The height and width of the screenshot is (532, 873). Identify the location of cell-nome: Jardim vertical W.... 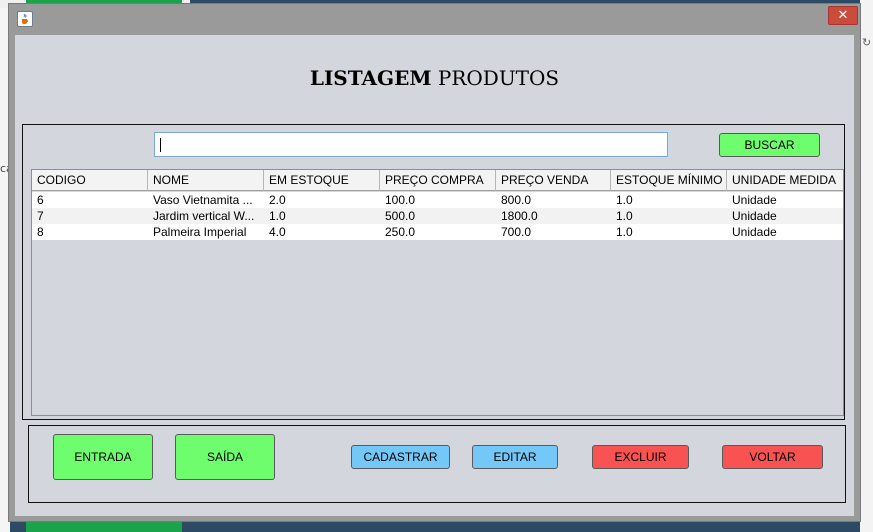
(204, 216).